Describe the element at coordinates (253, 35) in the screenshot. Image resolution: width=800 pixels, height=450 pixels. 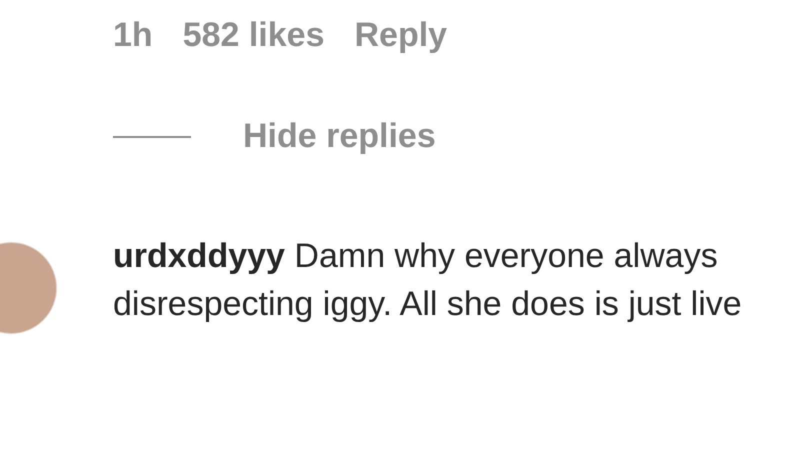
I see `likes-count: 582 likes` at that location.